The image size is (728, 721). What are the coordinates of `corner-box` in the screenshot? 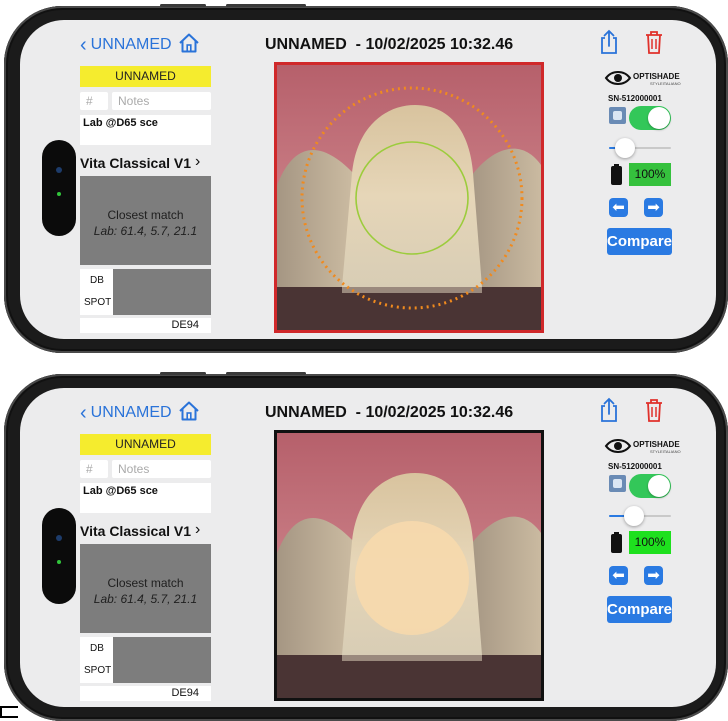 It's located at (9, 712).